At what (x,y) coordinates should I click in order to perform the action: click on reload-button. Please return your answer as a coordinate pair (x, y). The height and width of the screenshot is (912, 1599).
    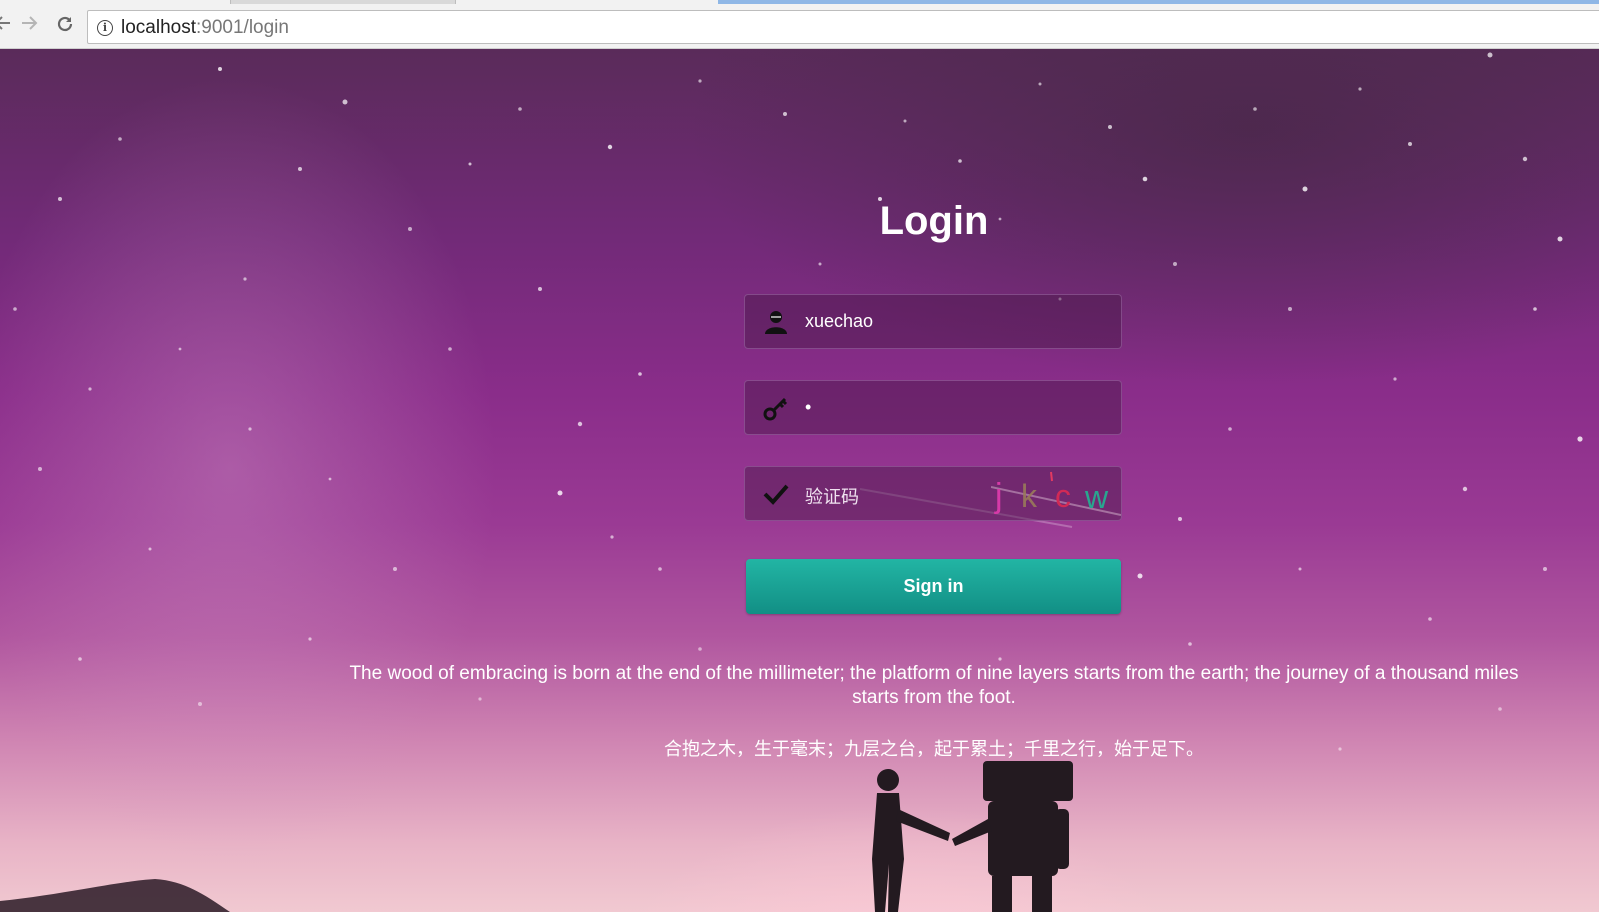
    Looking at the image, I should click on (65, 25).